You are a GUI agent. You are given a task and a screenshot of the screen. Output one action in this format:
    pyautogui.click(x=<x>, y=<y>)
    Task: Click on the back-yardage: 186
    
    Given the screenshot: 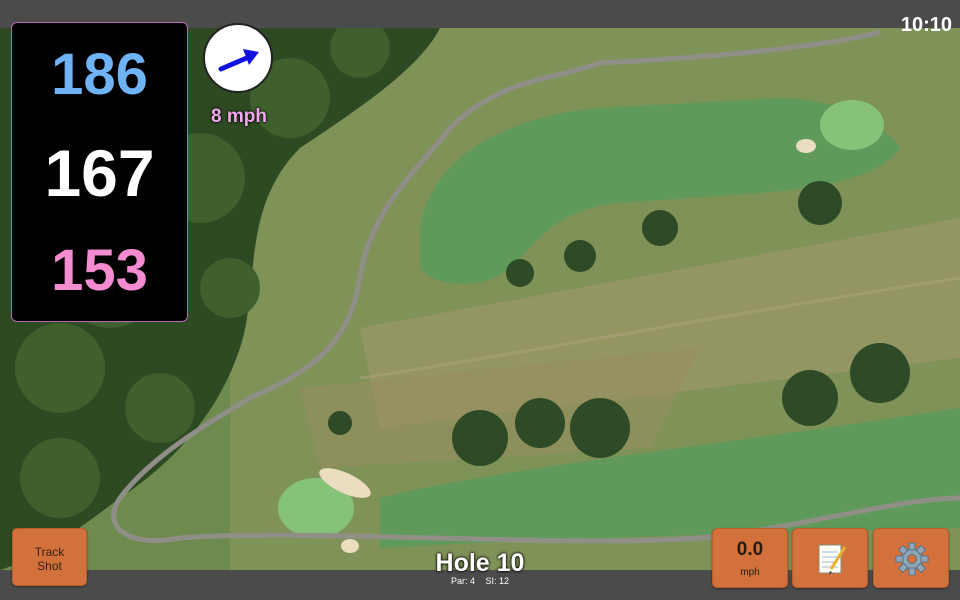 What is the action you would take?
    pyautogui.click(x=99, y=74)
    